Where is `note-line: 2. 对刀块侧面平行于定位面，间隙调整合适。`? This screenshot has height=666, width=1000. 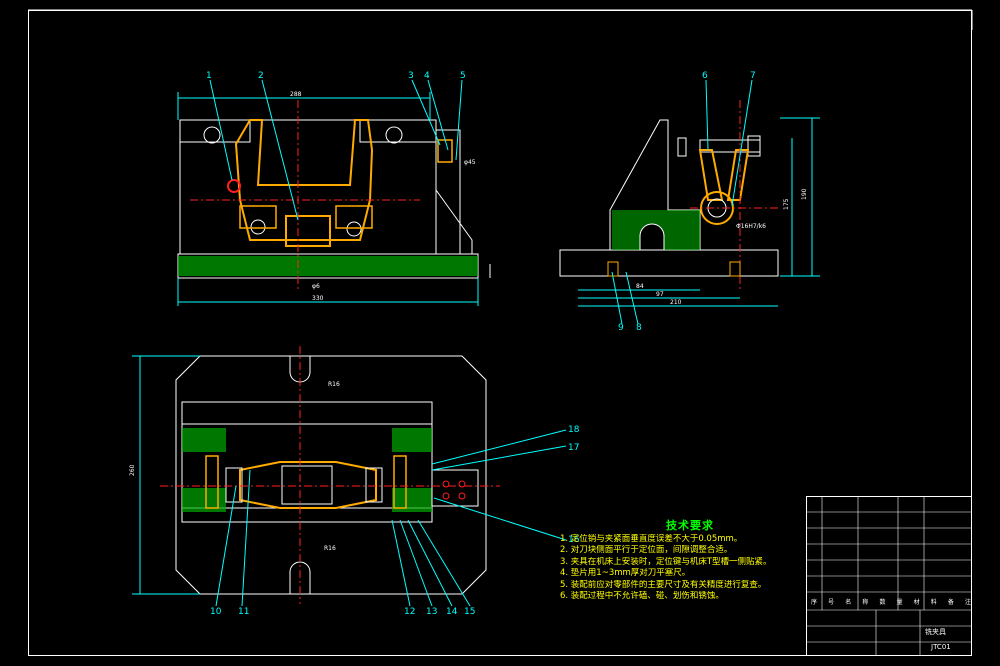
note-line: 2. 对刀块侧面平行于定位面，间隙调整合适。 is located at coordinates (646, 550).